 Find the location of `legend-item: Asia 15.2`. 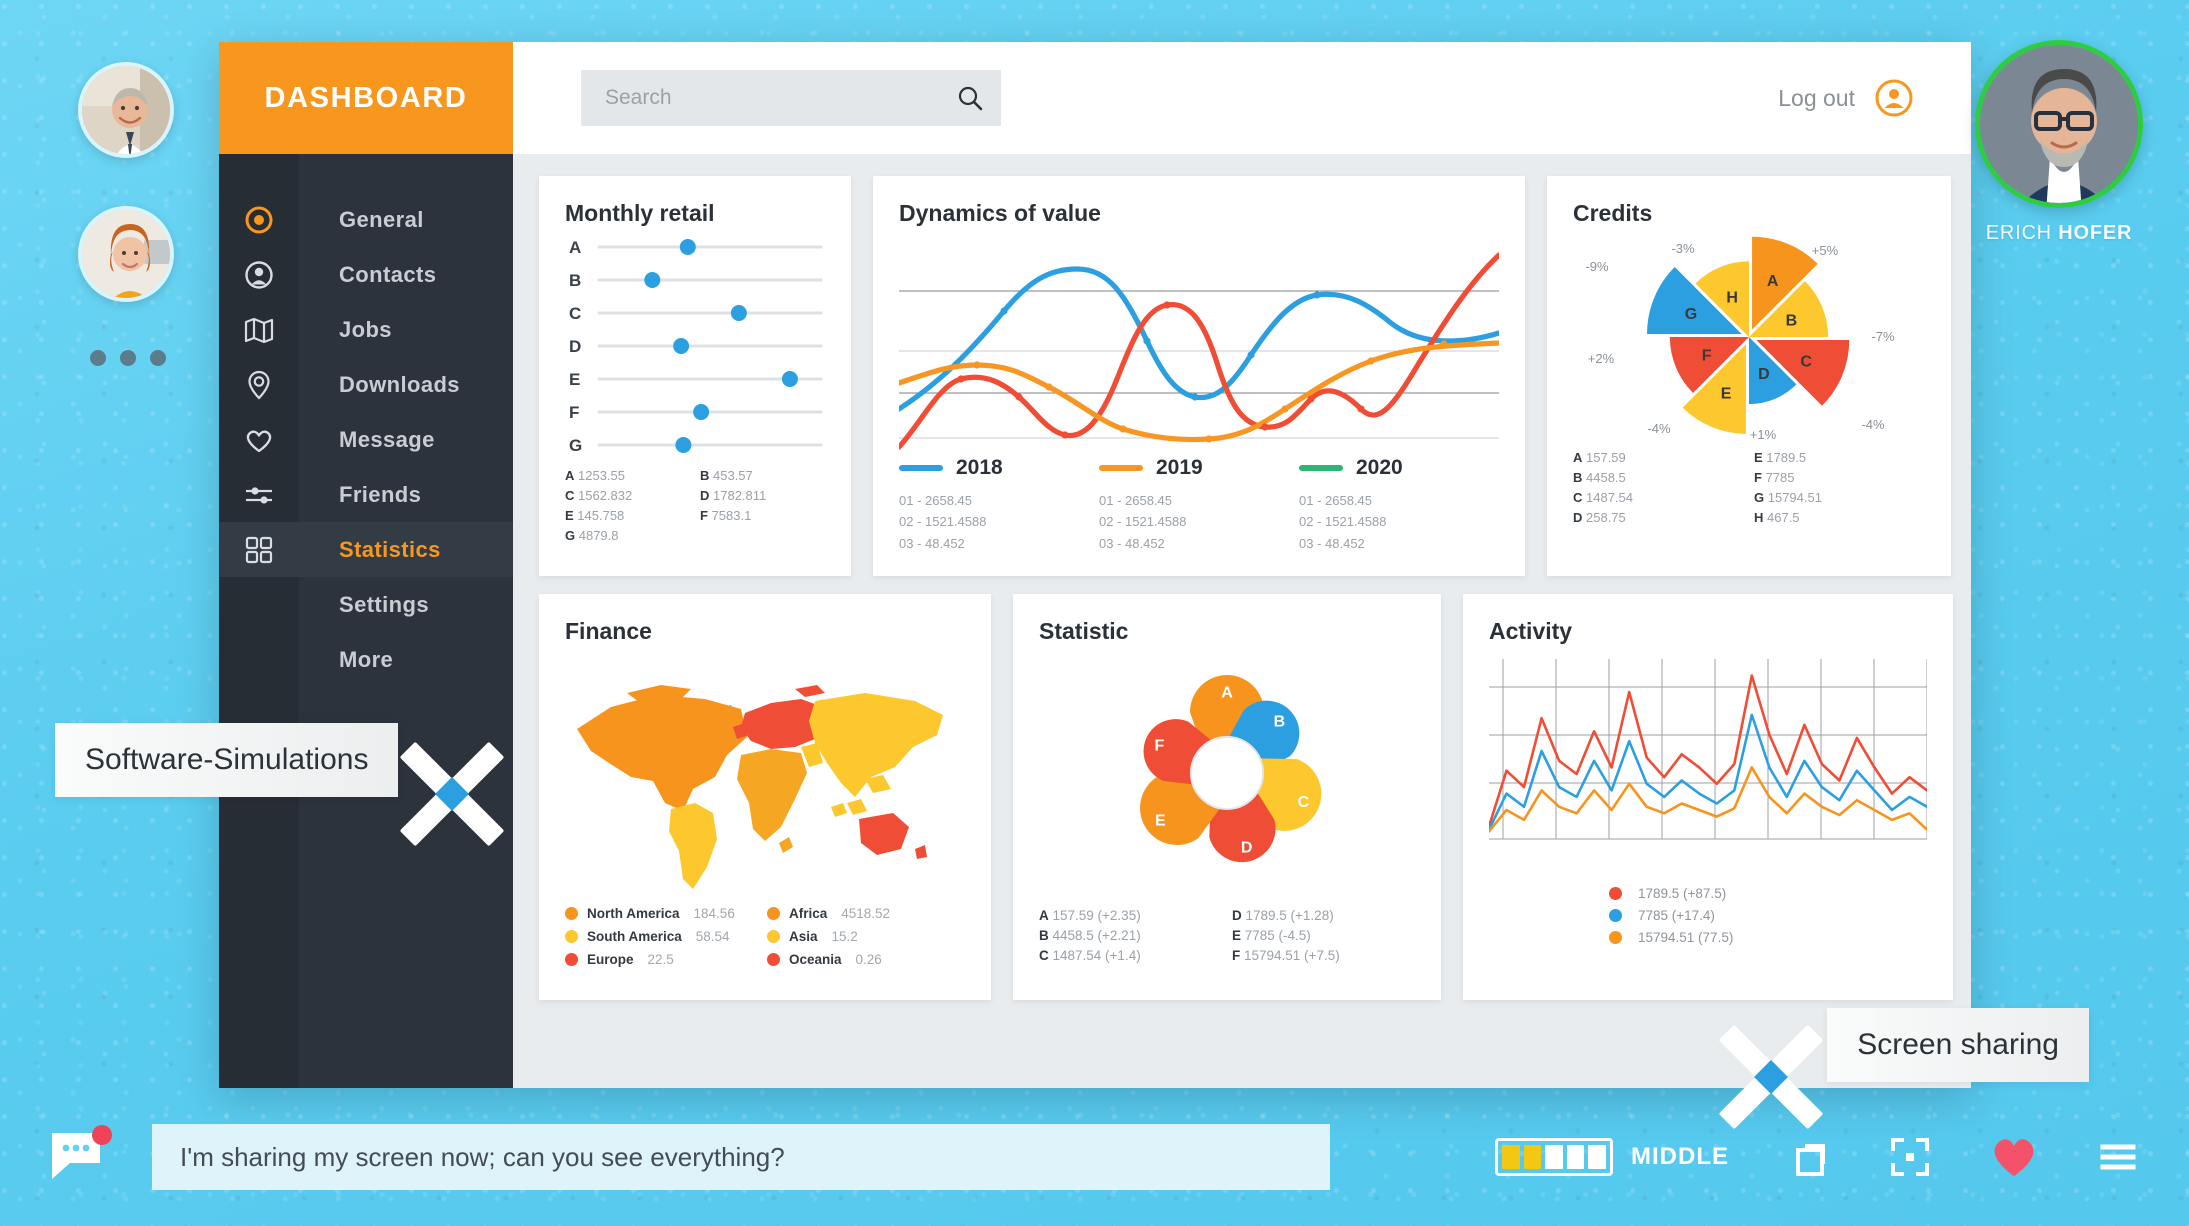

legend-item: Asia 15.2 is located at coordinates (866, 936).